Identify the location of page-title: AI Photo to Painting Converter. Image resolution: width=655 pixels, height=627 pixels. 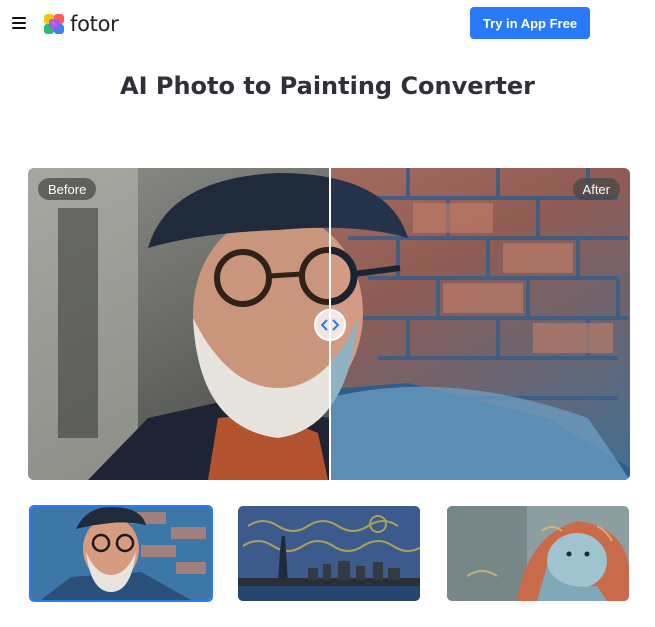
(327, 86).